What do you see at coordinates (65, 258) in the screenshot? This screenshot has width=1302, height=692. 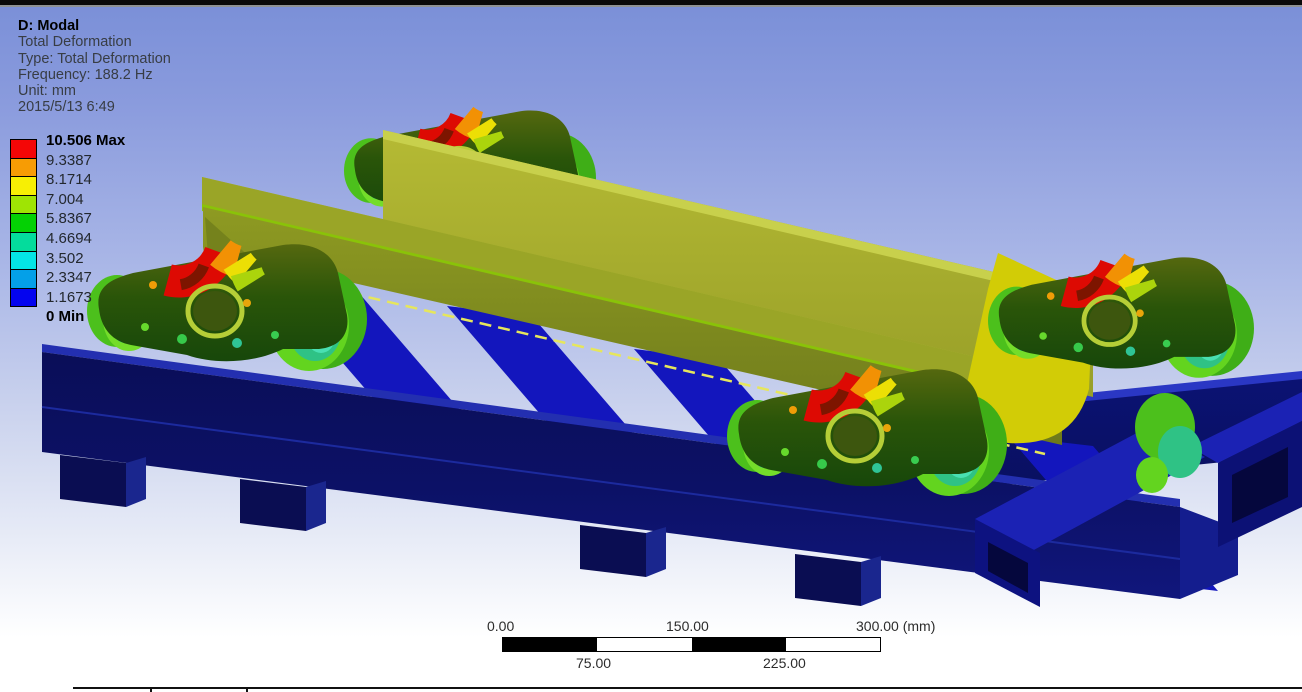 I see `legend-label: 3.502` at bounding box center [65, 258].